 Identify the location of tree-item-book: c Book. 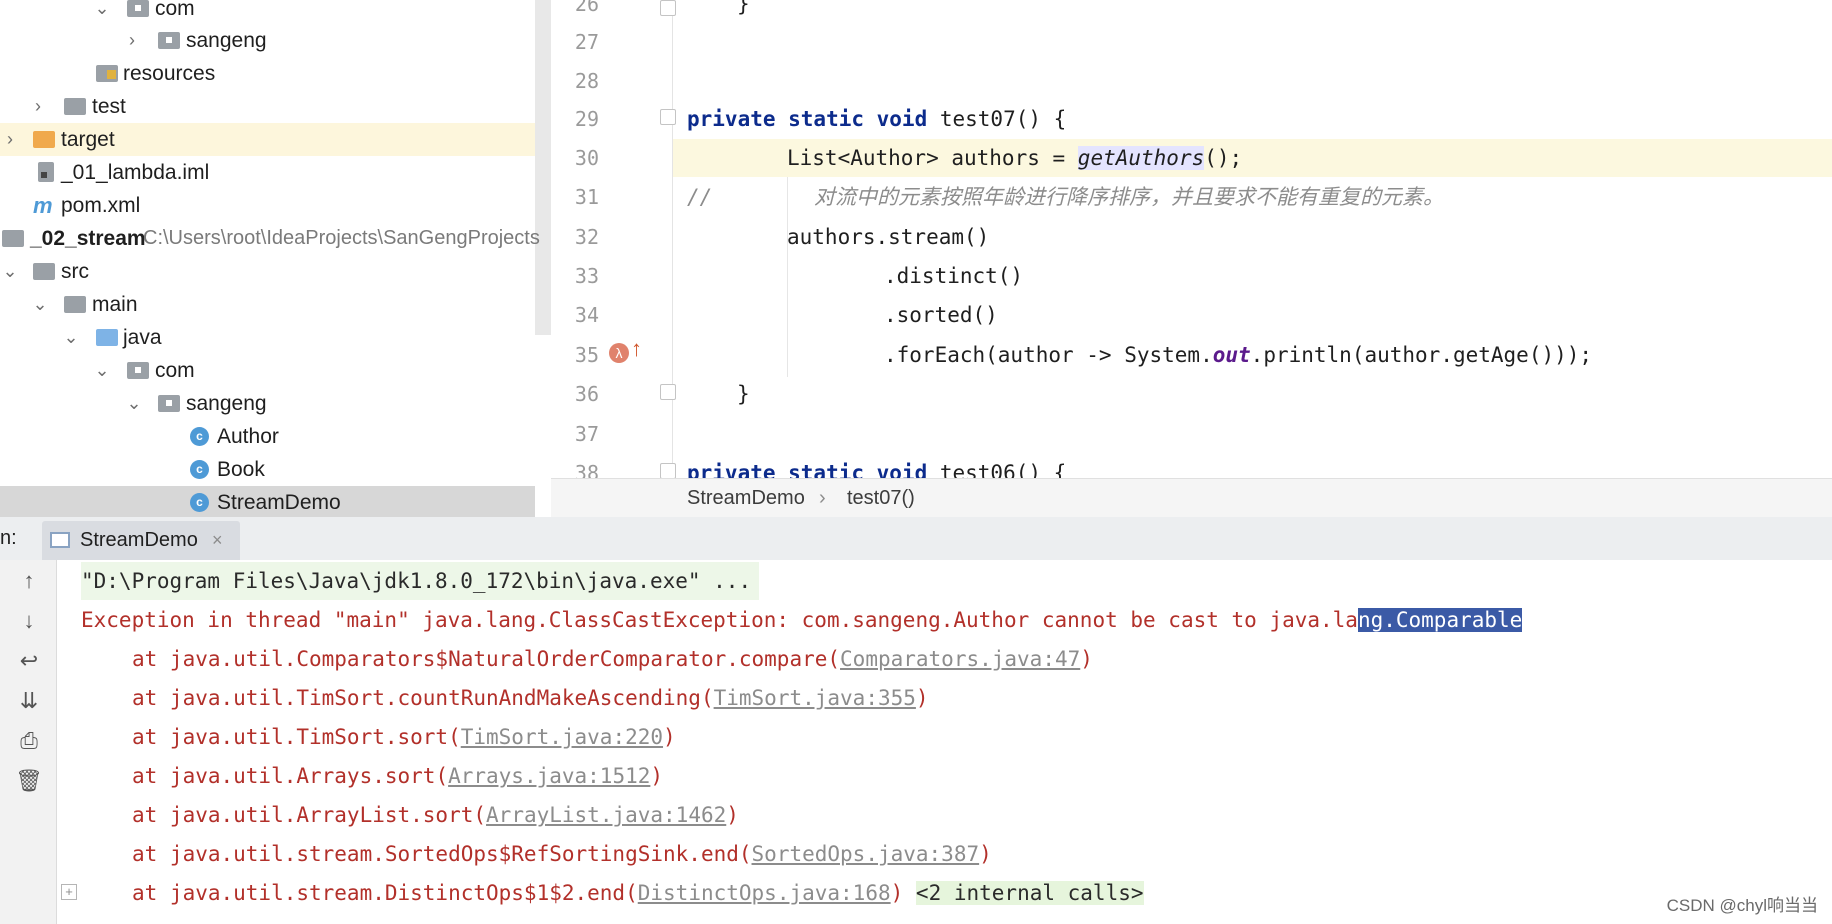
(267, 469).